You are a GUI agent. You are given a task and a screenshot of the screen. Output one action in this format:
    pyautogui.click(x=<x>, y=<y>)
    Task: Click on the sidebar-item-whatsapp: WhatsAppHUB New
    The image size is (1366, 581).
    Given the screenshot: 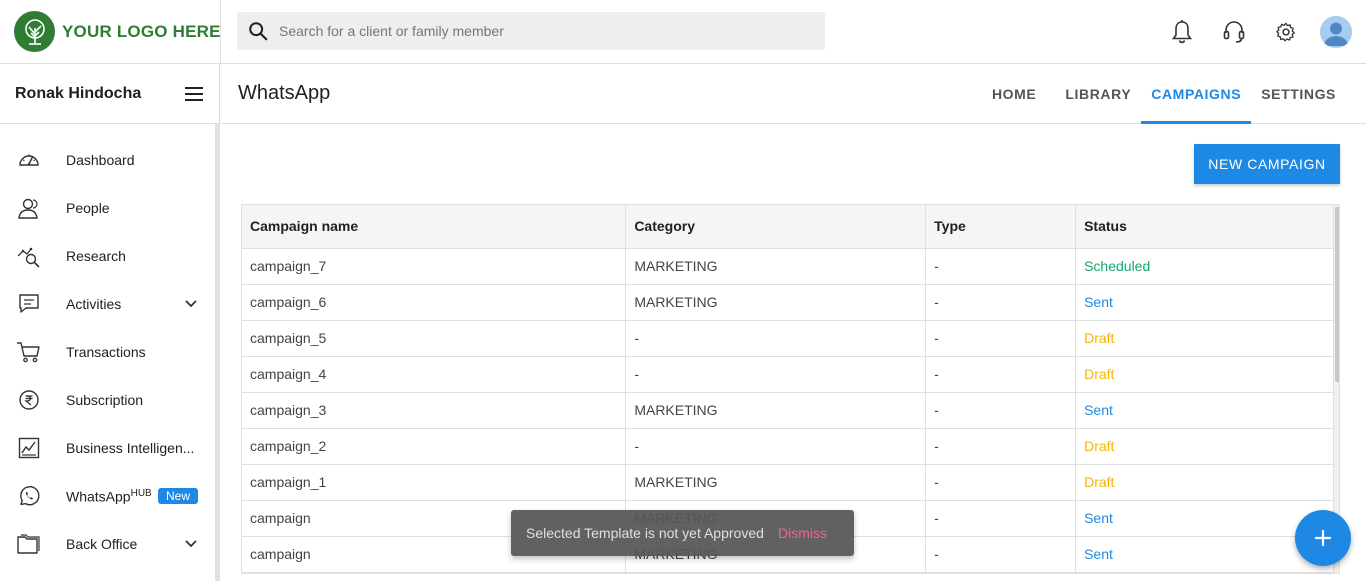 What is the action you would take?
    pyautogui.click(x=109, y=496)
    